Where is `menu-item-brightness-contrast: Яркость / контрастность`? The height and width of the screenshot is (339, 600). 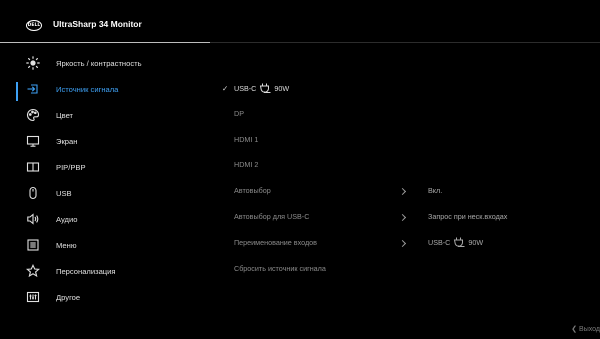 menu-item-brightness-contrast: Яркость / контрастность is located at coordinates (105, 63).